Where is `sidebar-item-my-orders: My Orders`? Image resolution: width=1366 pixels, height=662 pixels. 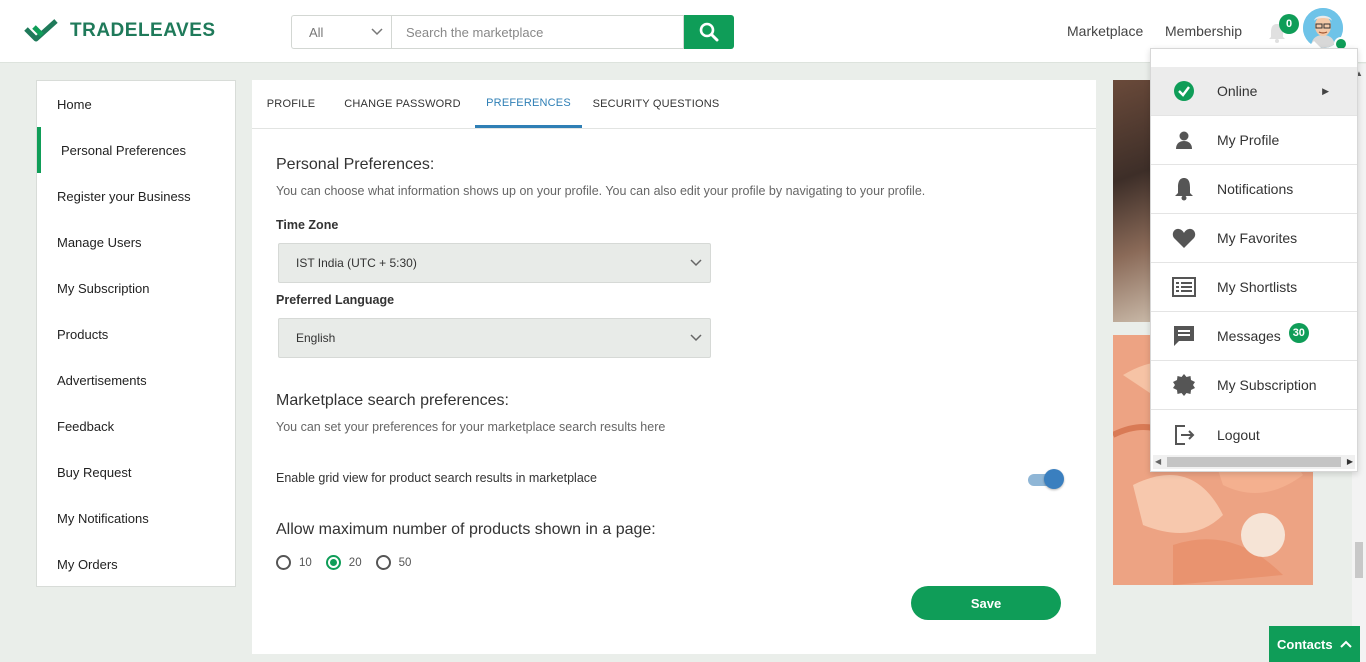 sidebar-item-my-orders: My Orders is located at coordinates (136, 564).